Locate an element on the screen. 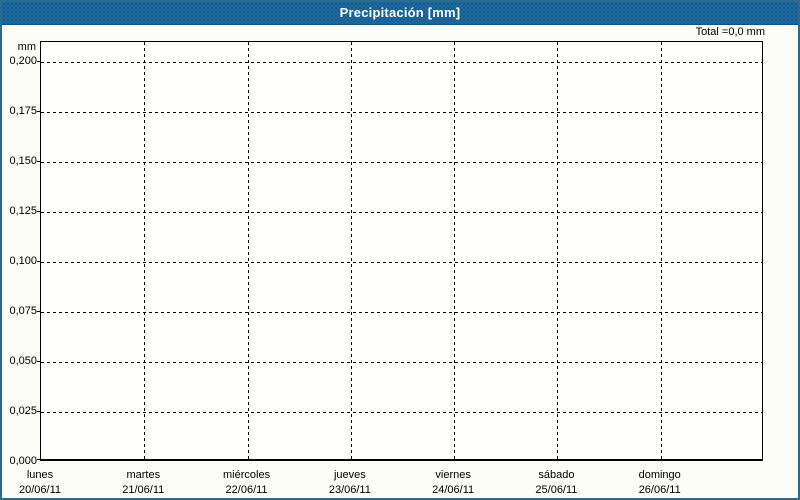 This screenshot has width=800, height=500. x-day-label: jueves is located at coordinates (349, 475).